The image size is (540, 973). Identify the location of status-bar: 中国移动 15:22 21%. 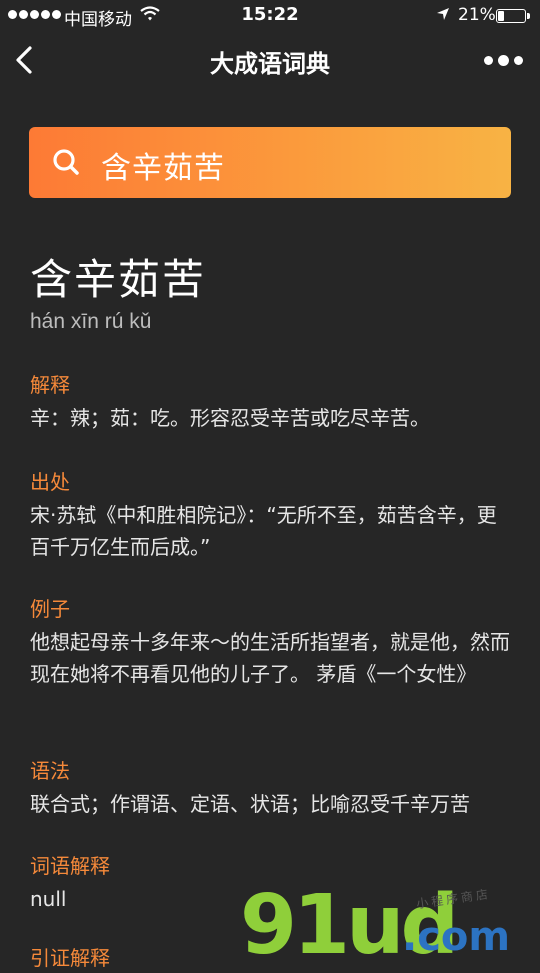
(270, 16).